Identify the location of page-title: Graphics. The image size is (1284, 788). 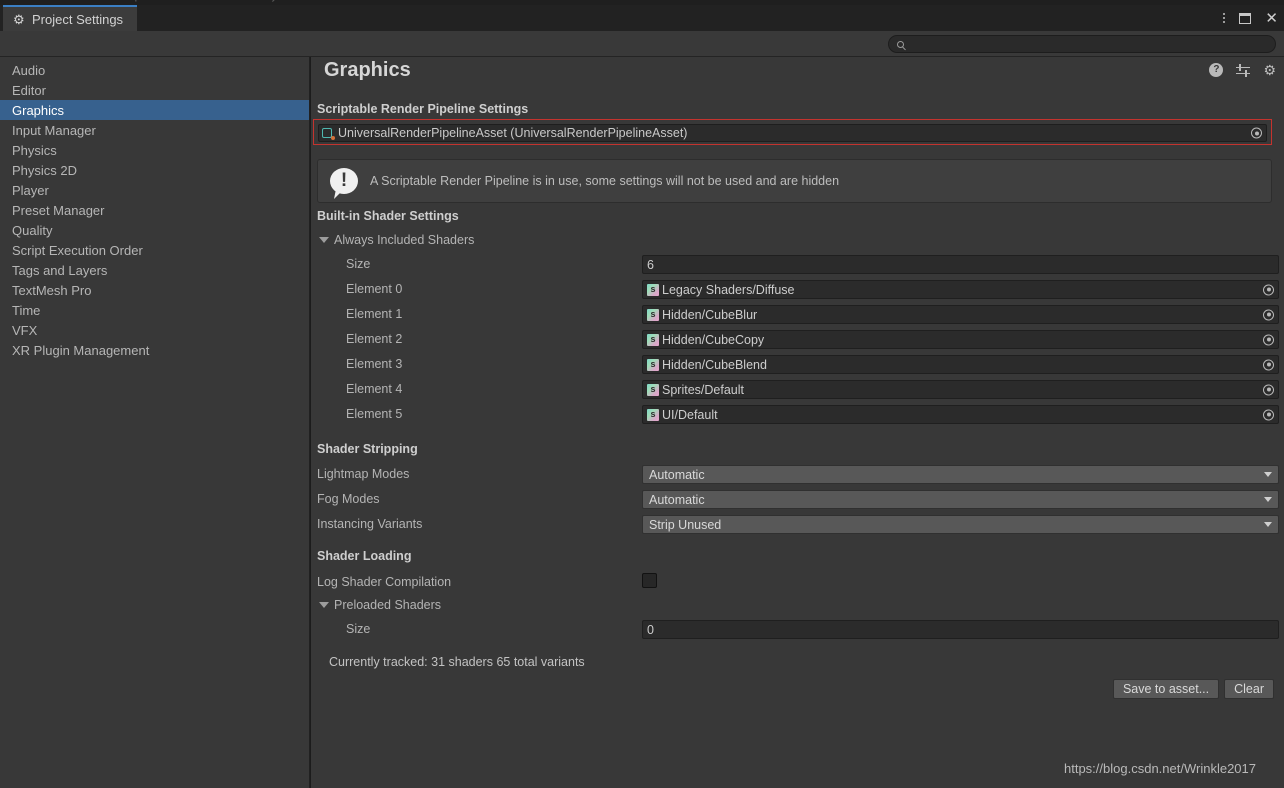
(367, 70).